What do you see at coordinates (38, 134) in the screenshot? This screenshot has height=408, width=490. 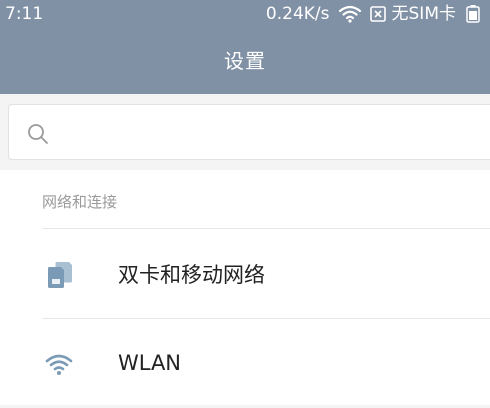 I see `search-icon` at bounding box center [38, 134].